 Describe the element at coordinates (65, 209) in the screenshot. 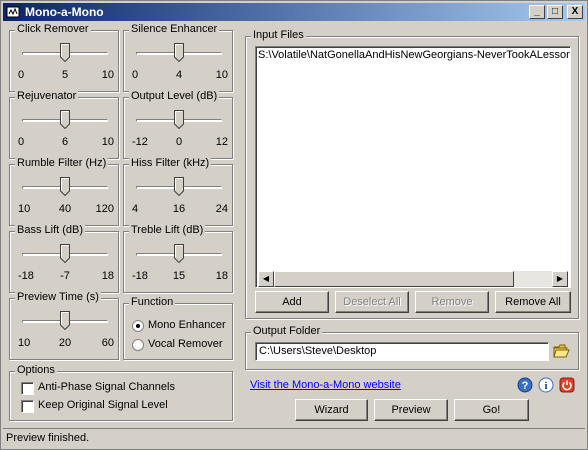

I see `rumble-filter-tick-label: 40` at that location.